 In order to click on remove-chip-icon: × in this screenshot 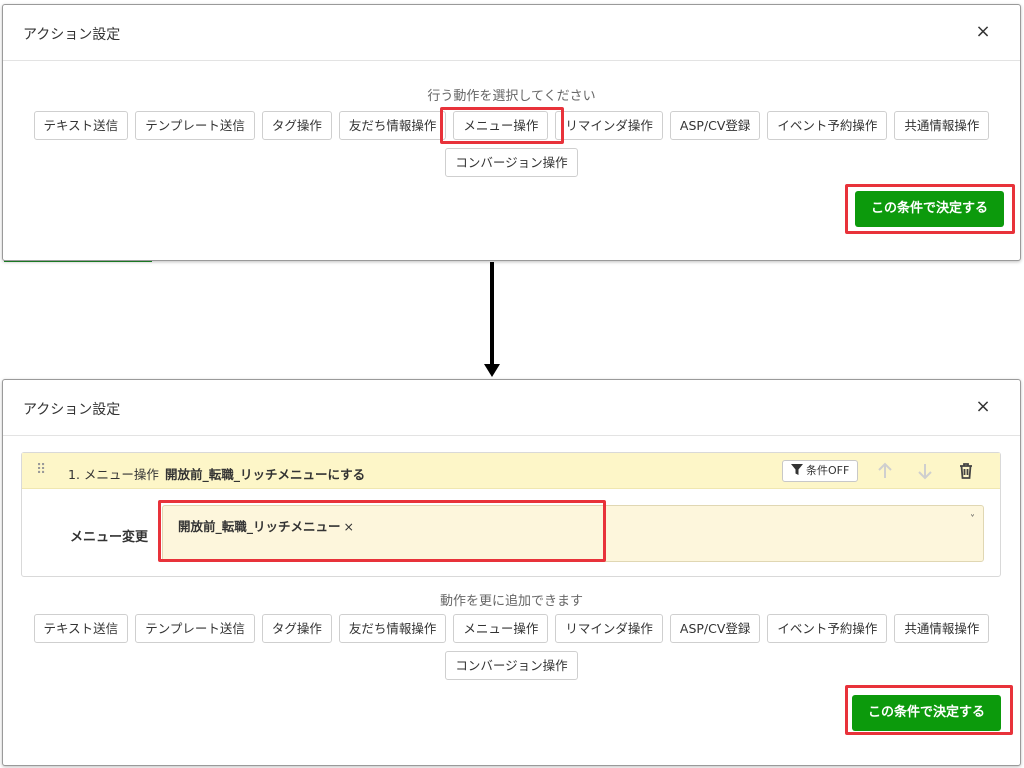, I will do `click(349, 526)`.